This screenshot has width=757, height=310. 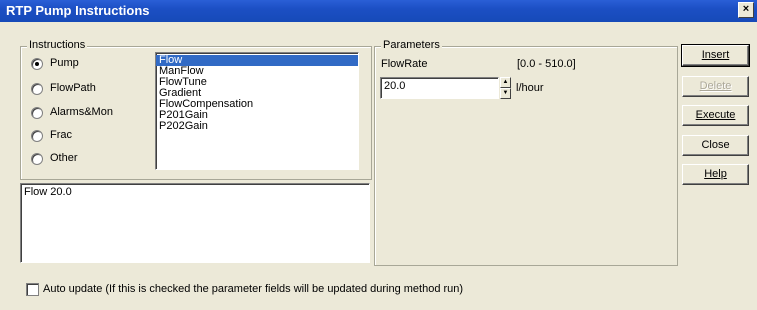 I want to click on insert-button-label: Insert, so click(x=715, y=55).